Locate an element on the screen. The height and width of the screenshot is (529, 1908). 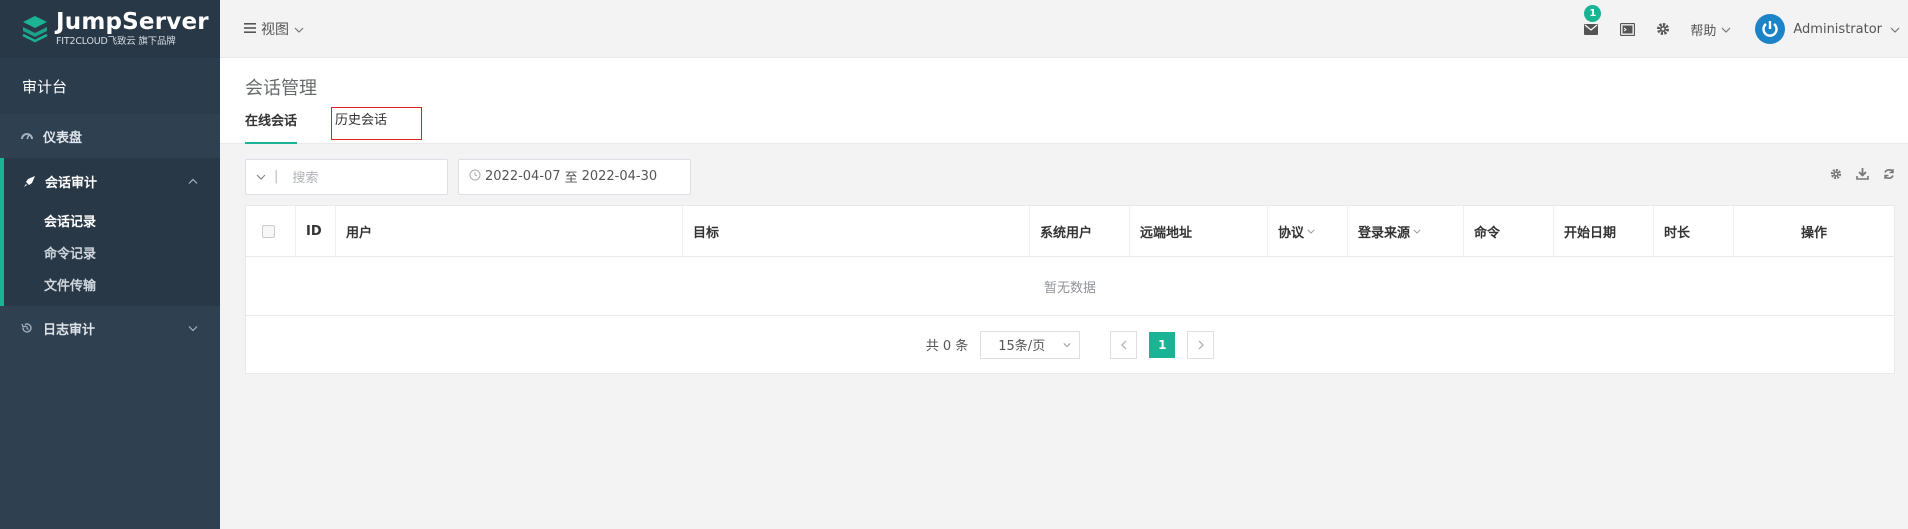
page-size-select: 15条/页 is located at coordinates (1030, 344).